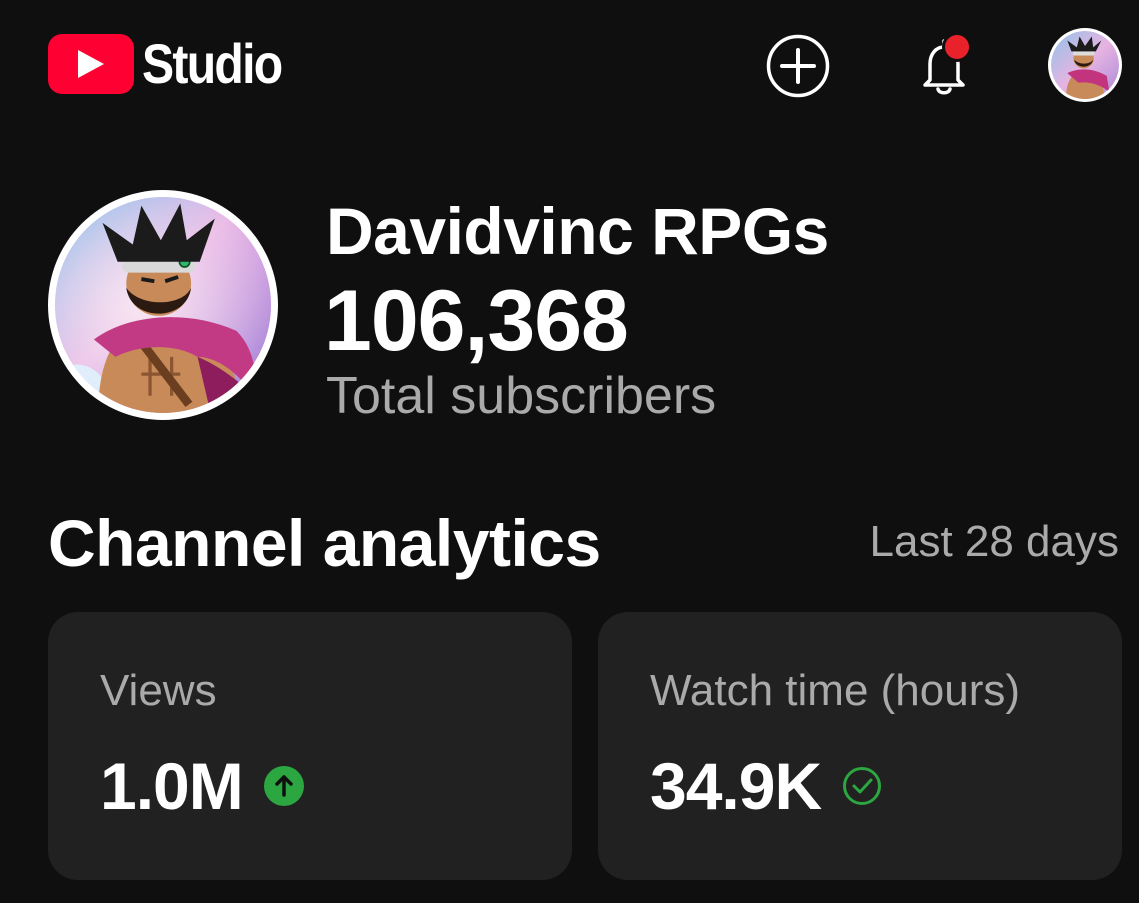 The image size is (1139, 903). Describe the element at coordinates (835, 690) in the screenshot. I see `watch-time-label: Watch time (hours)` at that location.